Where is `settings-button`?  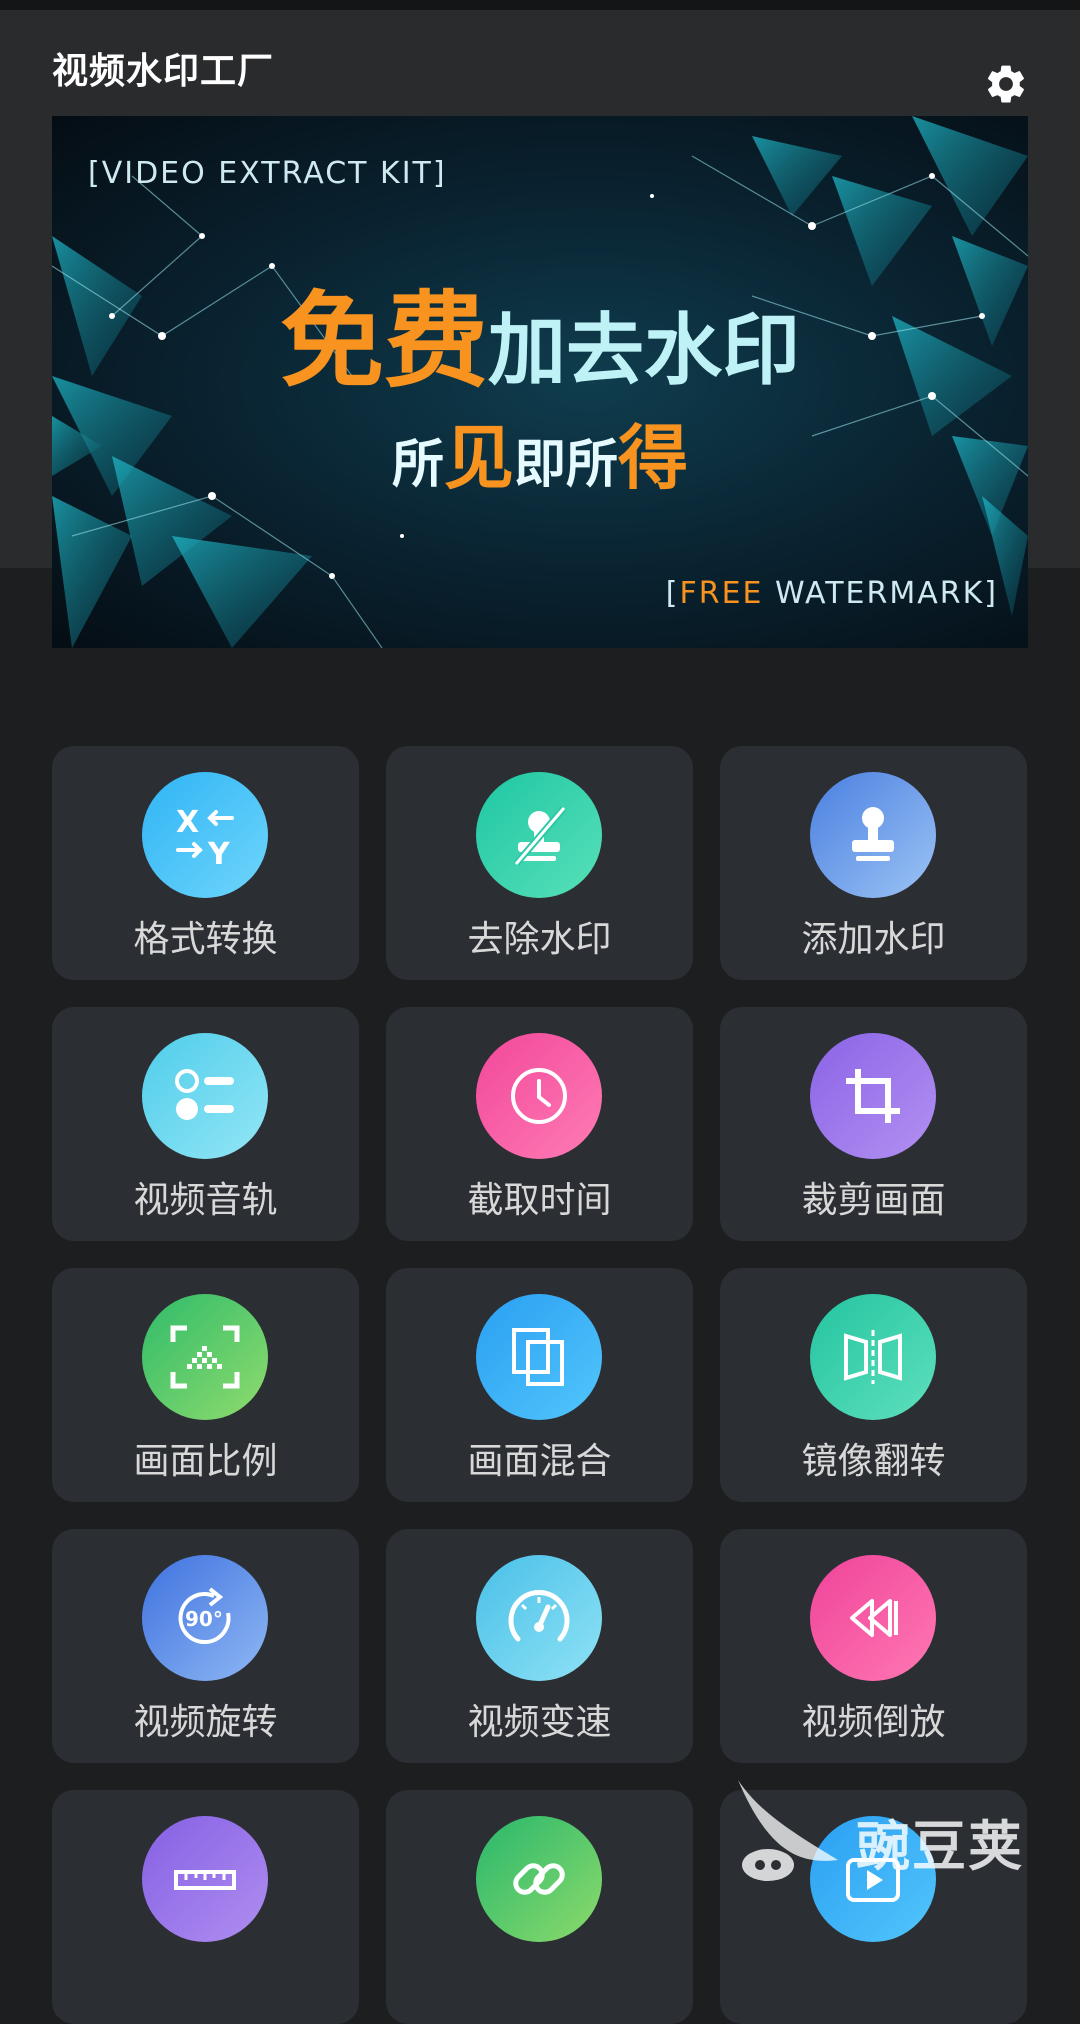 settings-button is located at coordinates (1006, 84).